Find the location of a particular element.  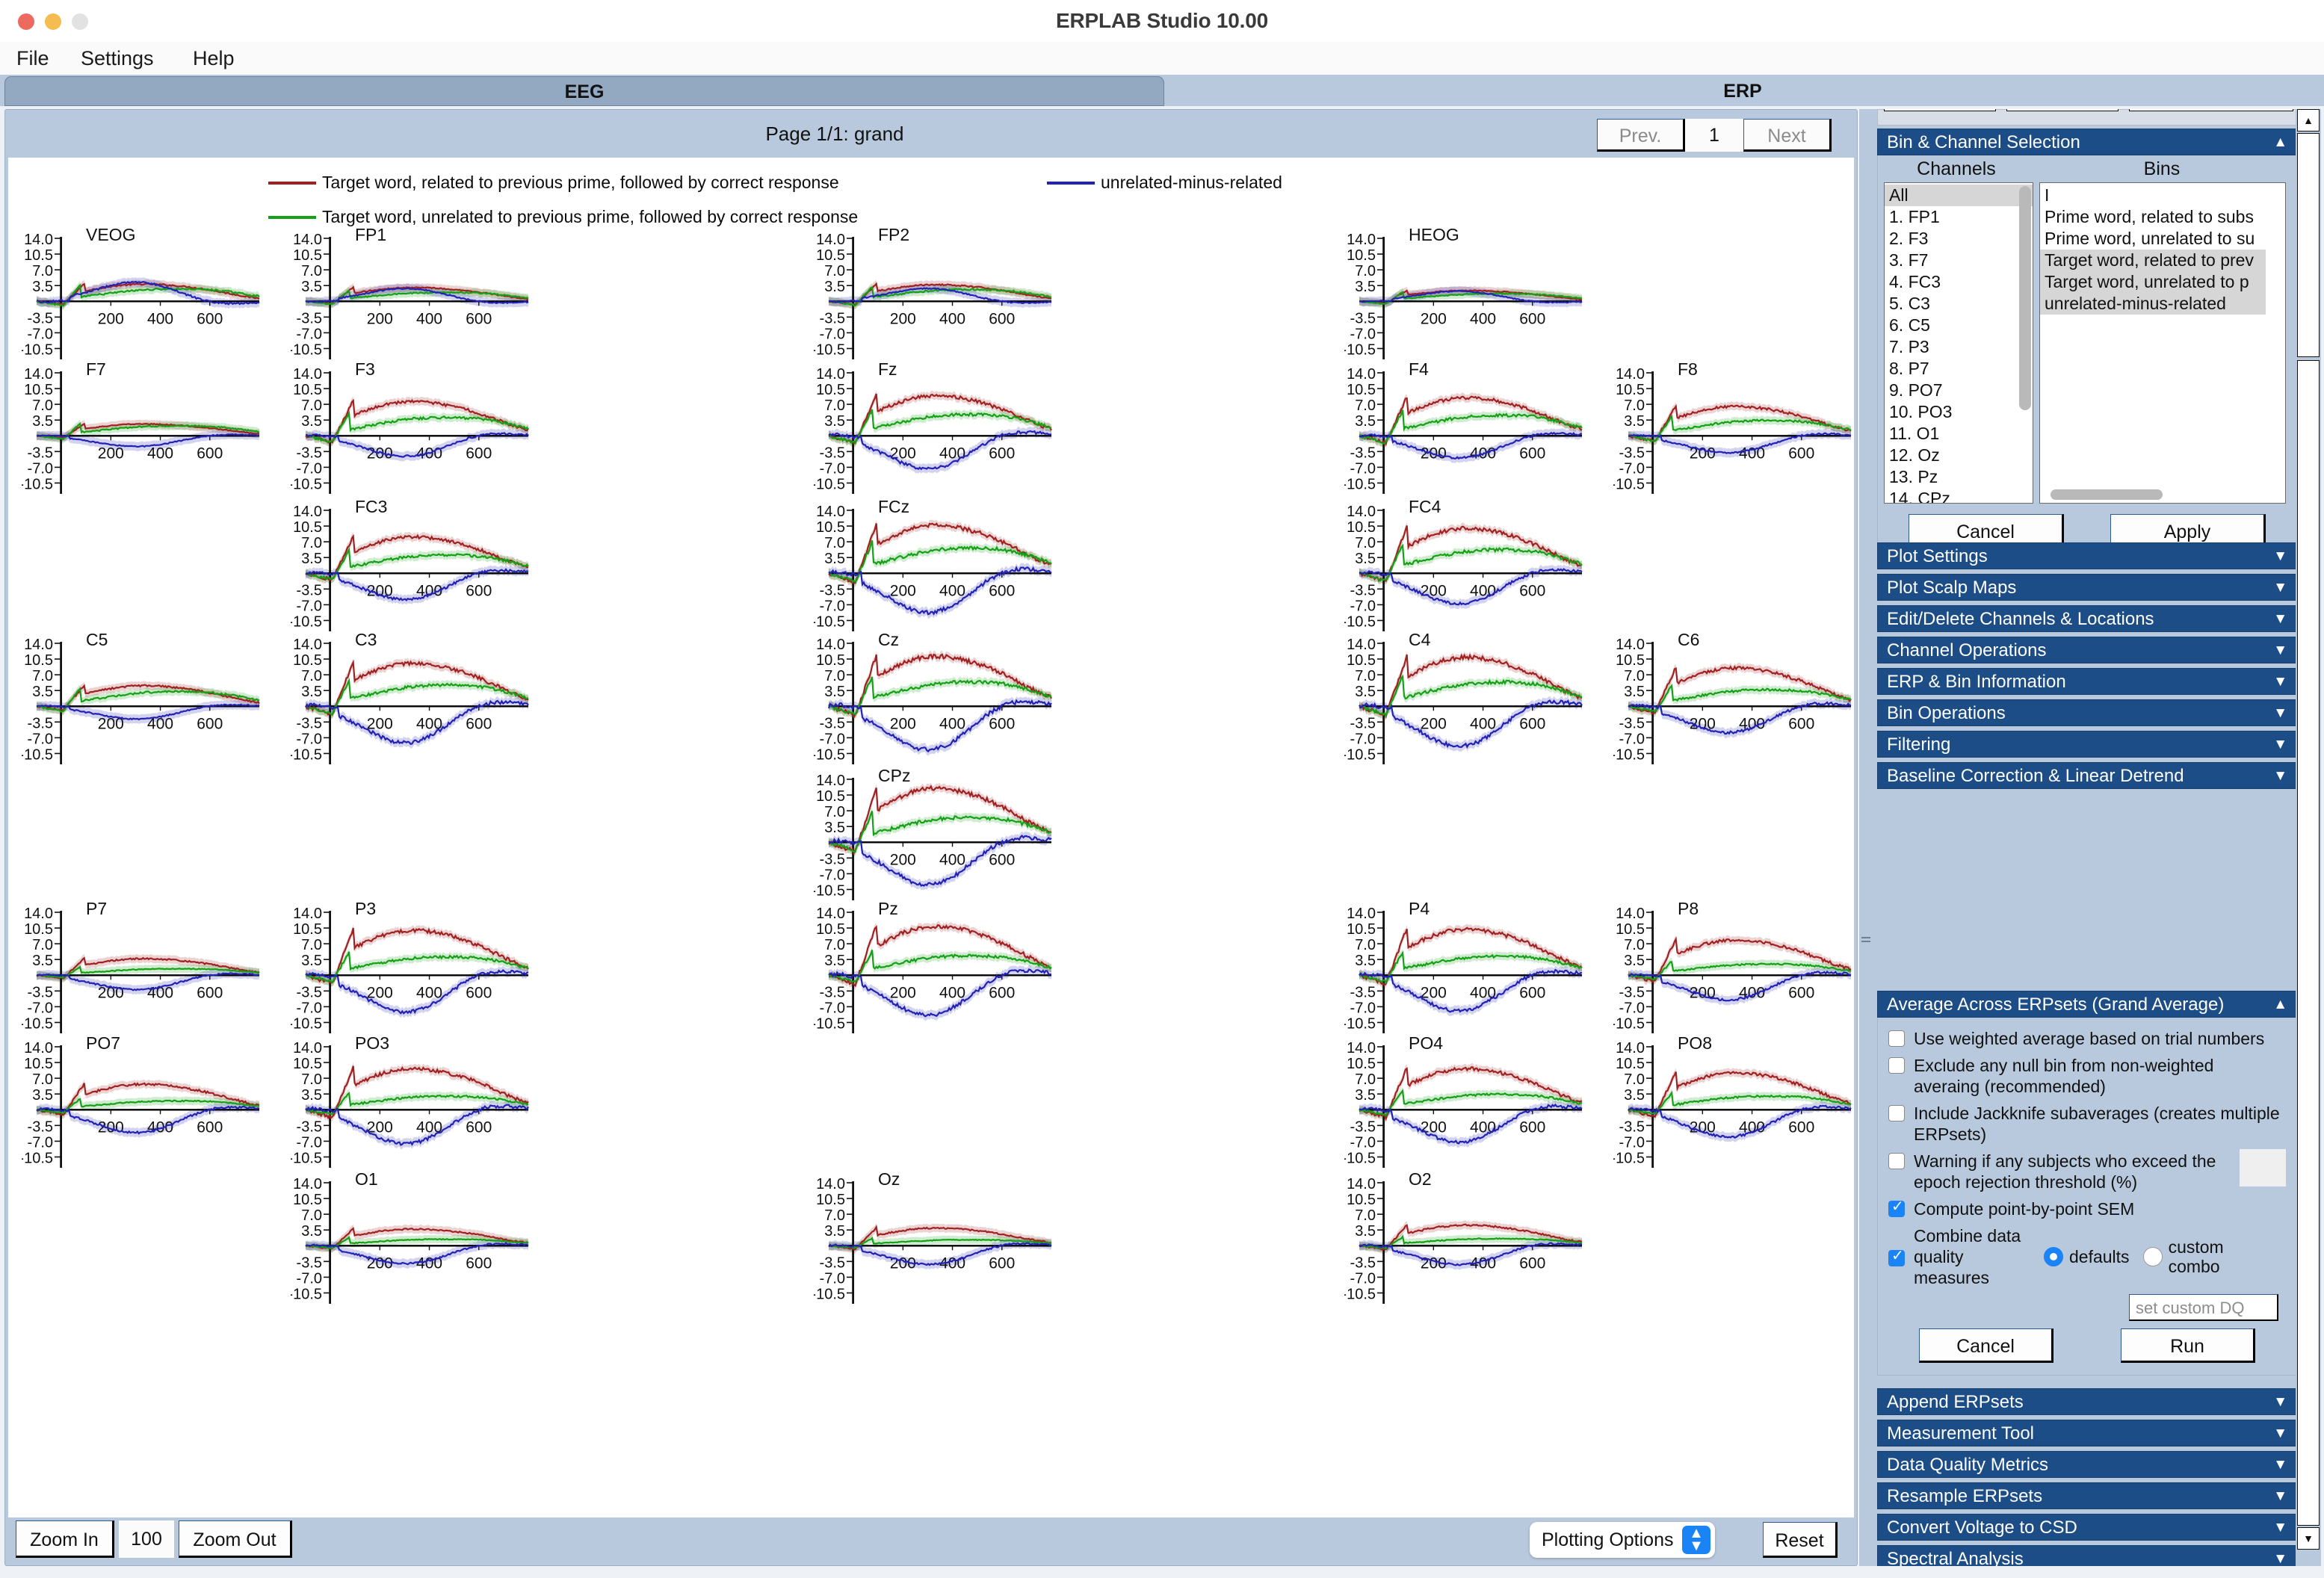

tab-eeg: EEG is located at coordinates (584, 91).